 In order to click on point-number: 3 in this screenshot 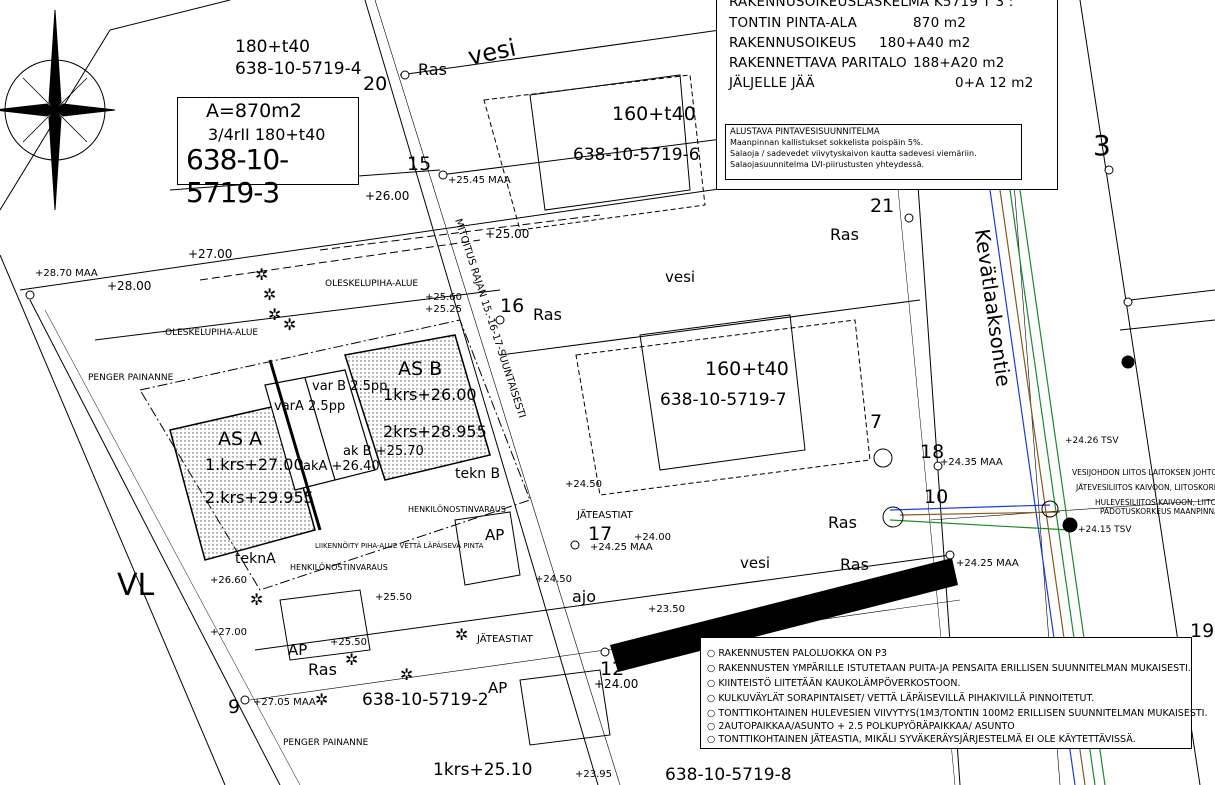, I will do `click(1102, 145)`.